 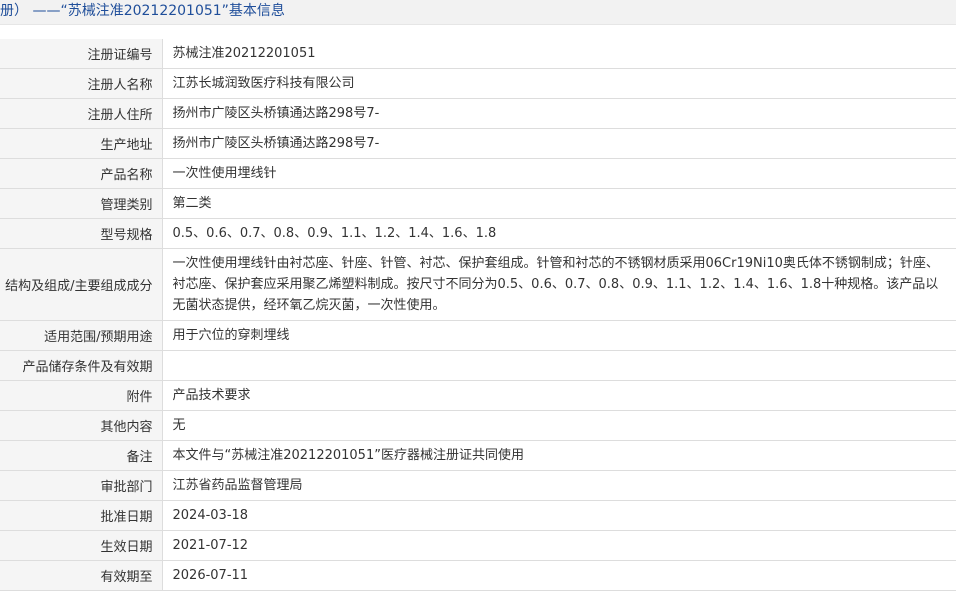 I want to click on production-address-value: 扬州市广陵区头桥镇通达路298号7-, so click(x=559, y=143).